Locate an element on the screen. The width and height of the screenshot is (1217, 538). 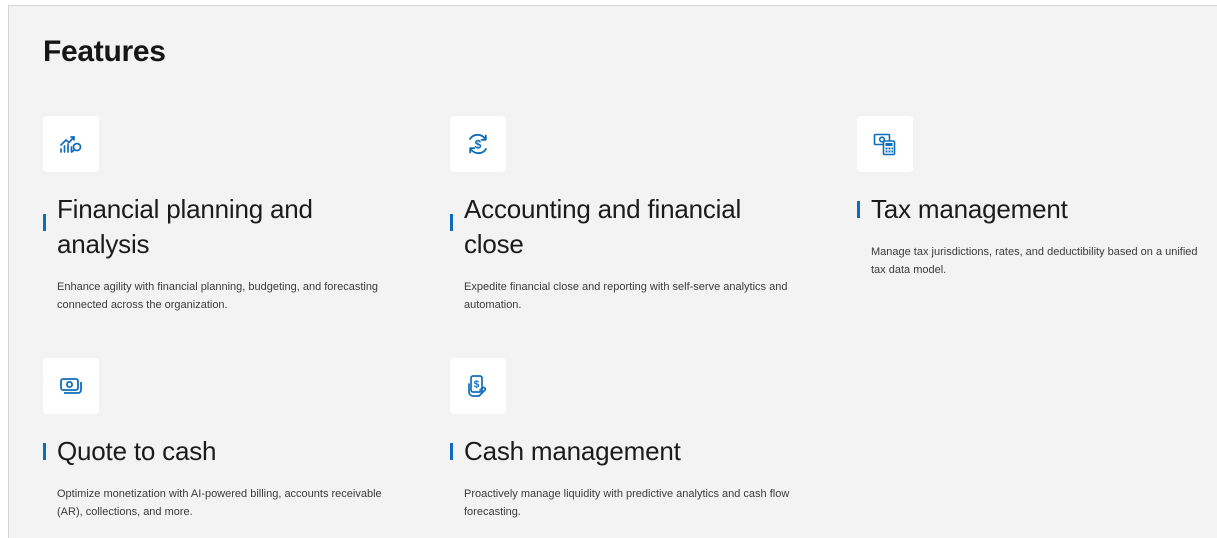
money-stack-icon is located at coordinates (71, 386).